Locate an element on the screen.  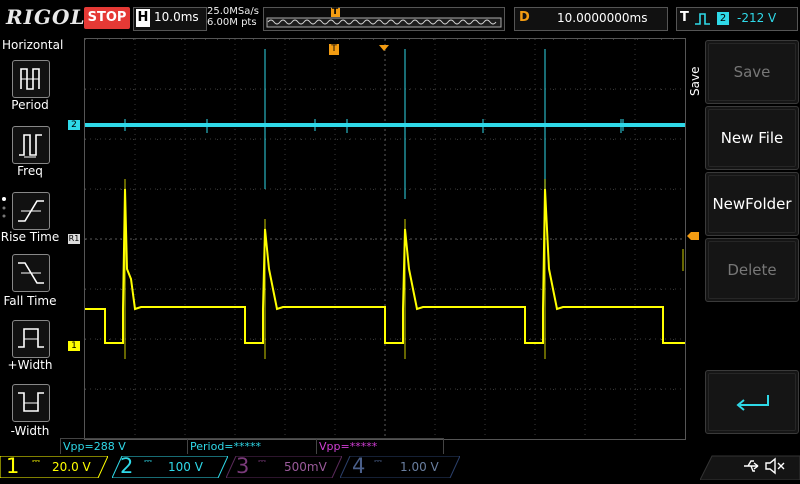
save-button-label: Save is located at coordinates (752, 72).